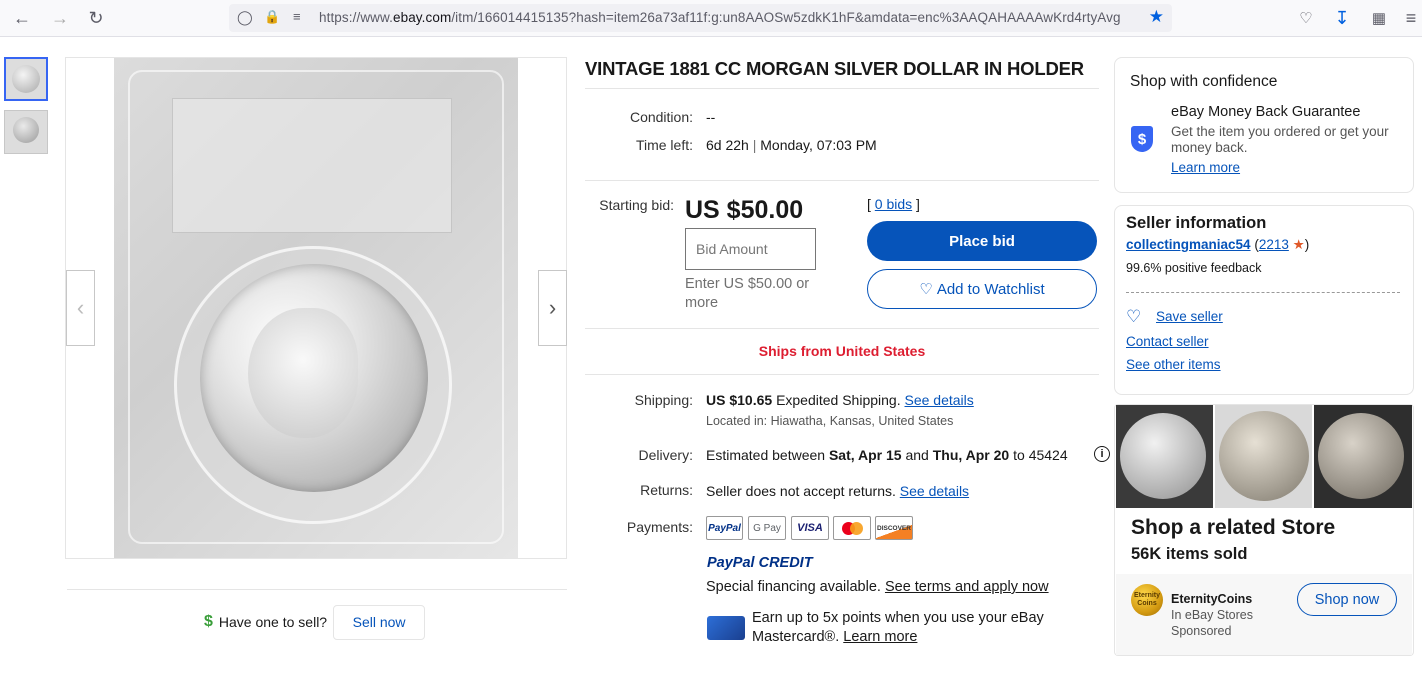 This screenshot has width=1422, height=697. Describe the element at coordinates (1212, 599) in the screenshot. I see `store-name: EternityCoins` at that location.